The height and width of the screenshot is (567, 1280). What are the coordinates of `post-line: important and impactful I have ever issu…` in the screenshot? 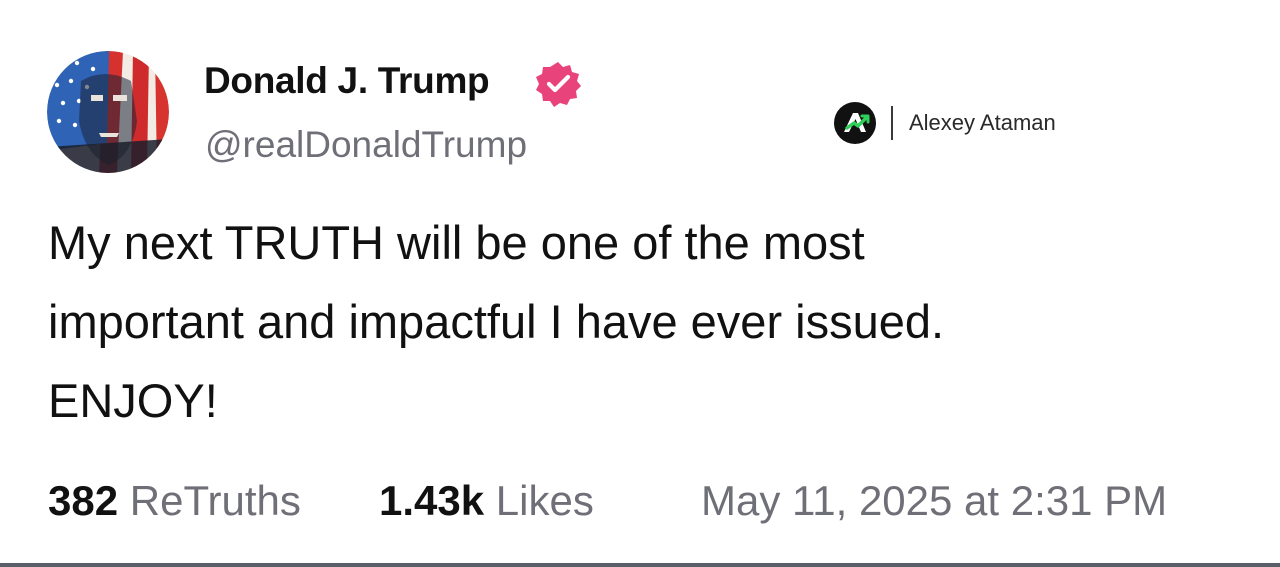 It's located at (496, 321).